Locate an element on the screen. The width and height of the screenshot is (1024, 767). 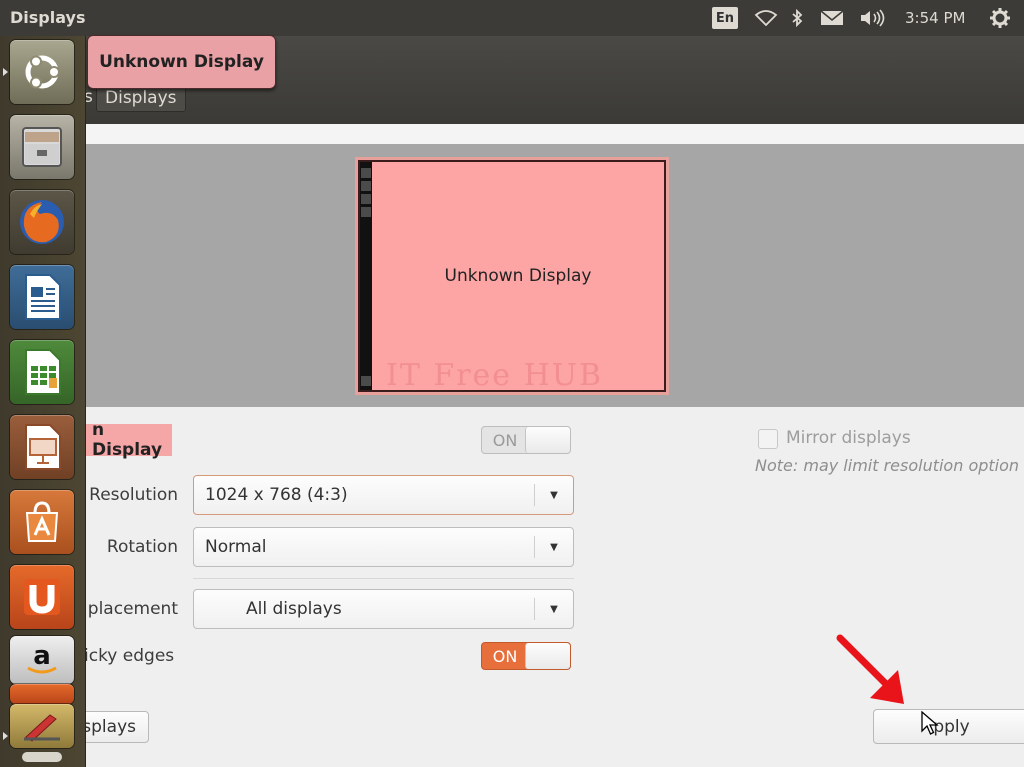
trash-icon is located at coordinates (42, 757).